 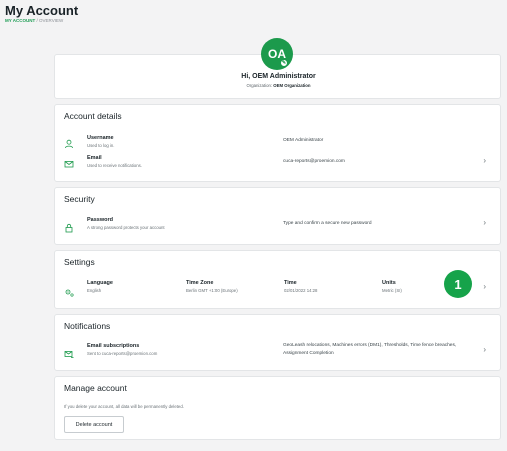 I want to click on username-label: Username, so click(x=100, y=138).